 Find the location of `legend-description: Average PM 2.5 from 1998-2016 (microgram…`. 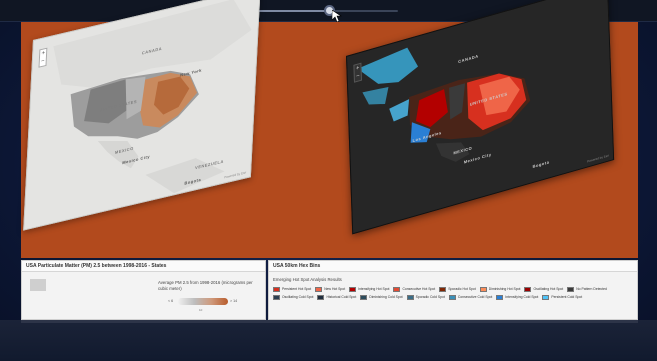

legend-description: Average PM 2.5 from 1998-2016 (microgram… is located at coordinates (205, 285).